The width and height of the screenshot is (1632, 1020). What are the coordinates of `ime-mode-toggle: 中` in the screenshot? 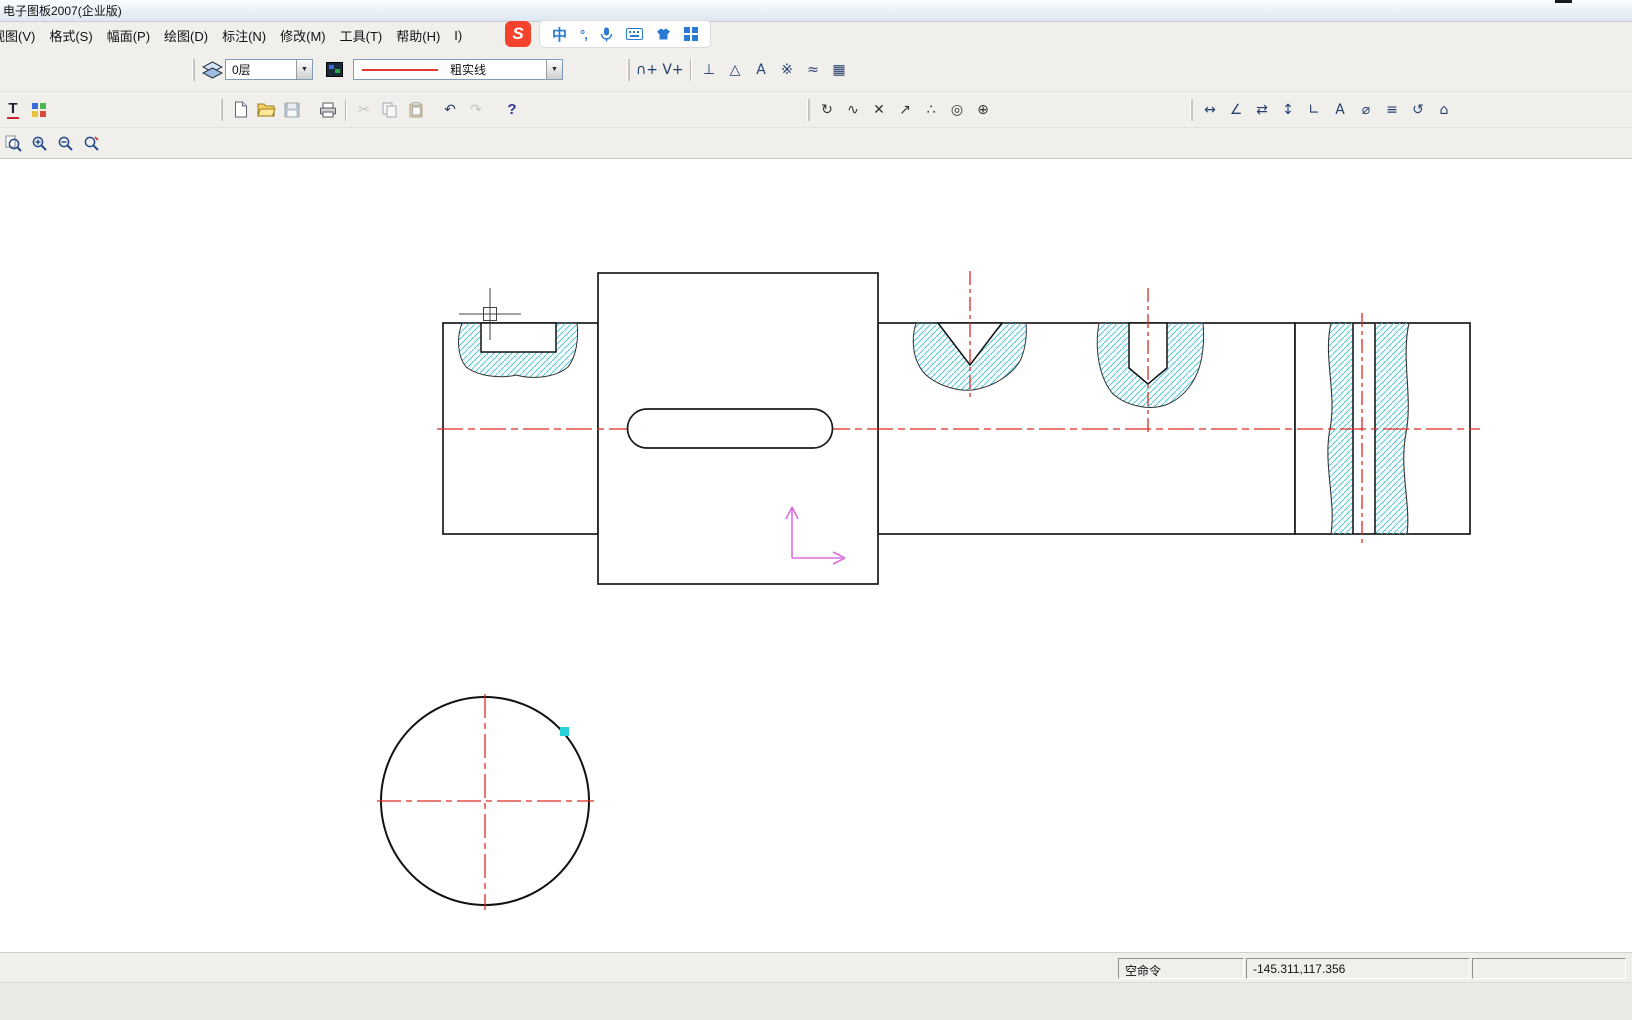 It's located at (559, 34).